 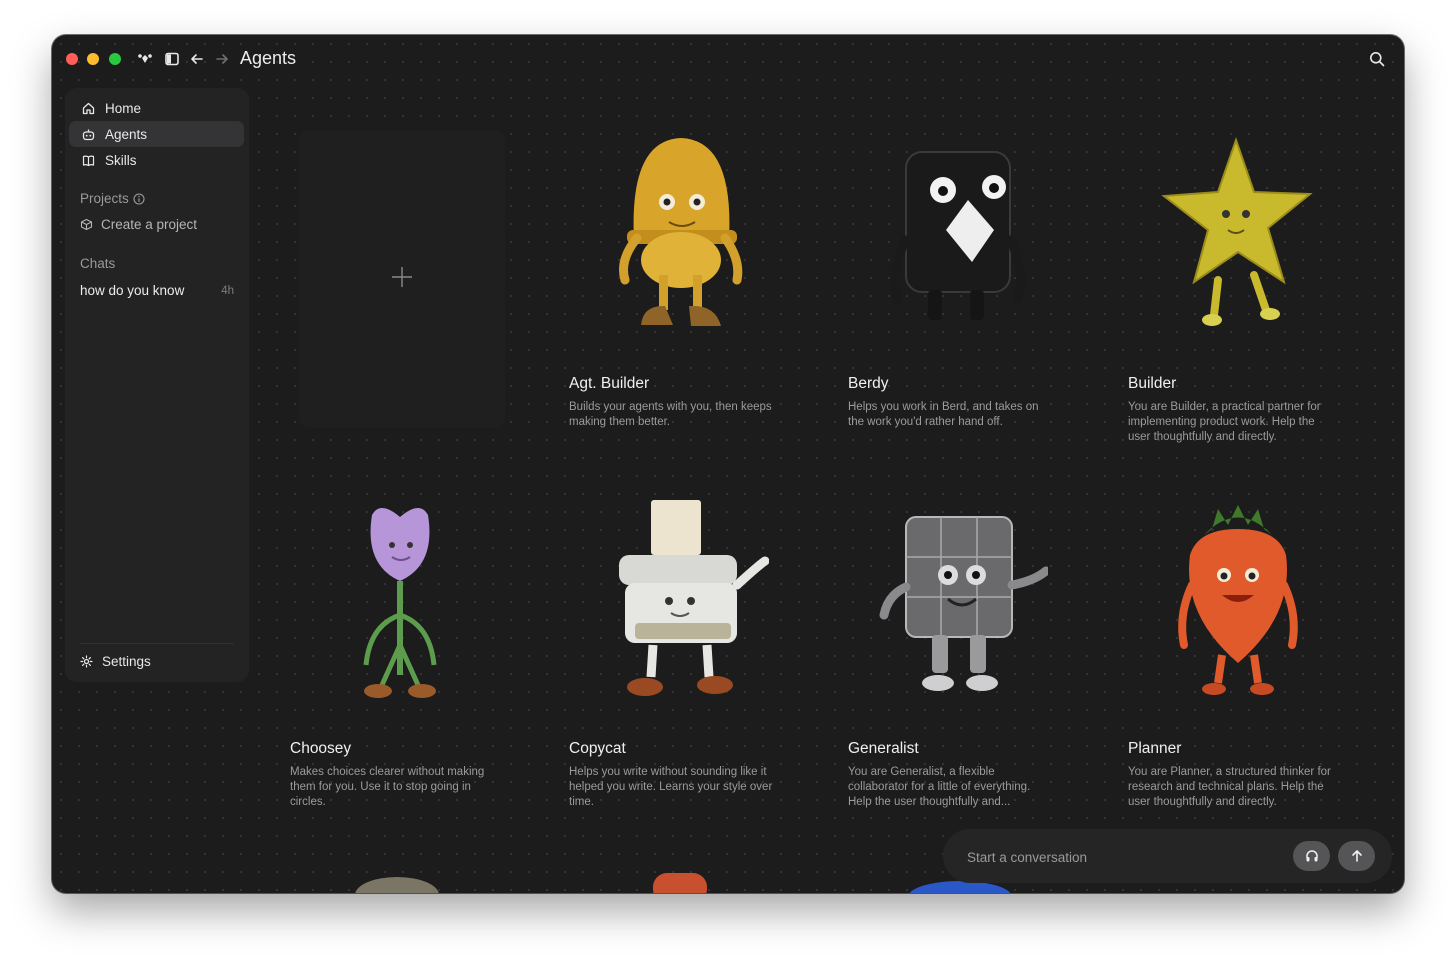 I want to click on headphones-icon, so click(x=1312, y=856).